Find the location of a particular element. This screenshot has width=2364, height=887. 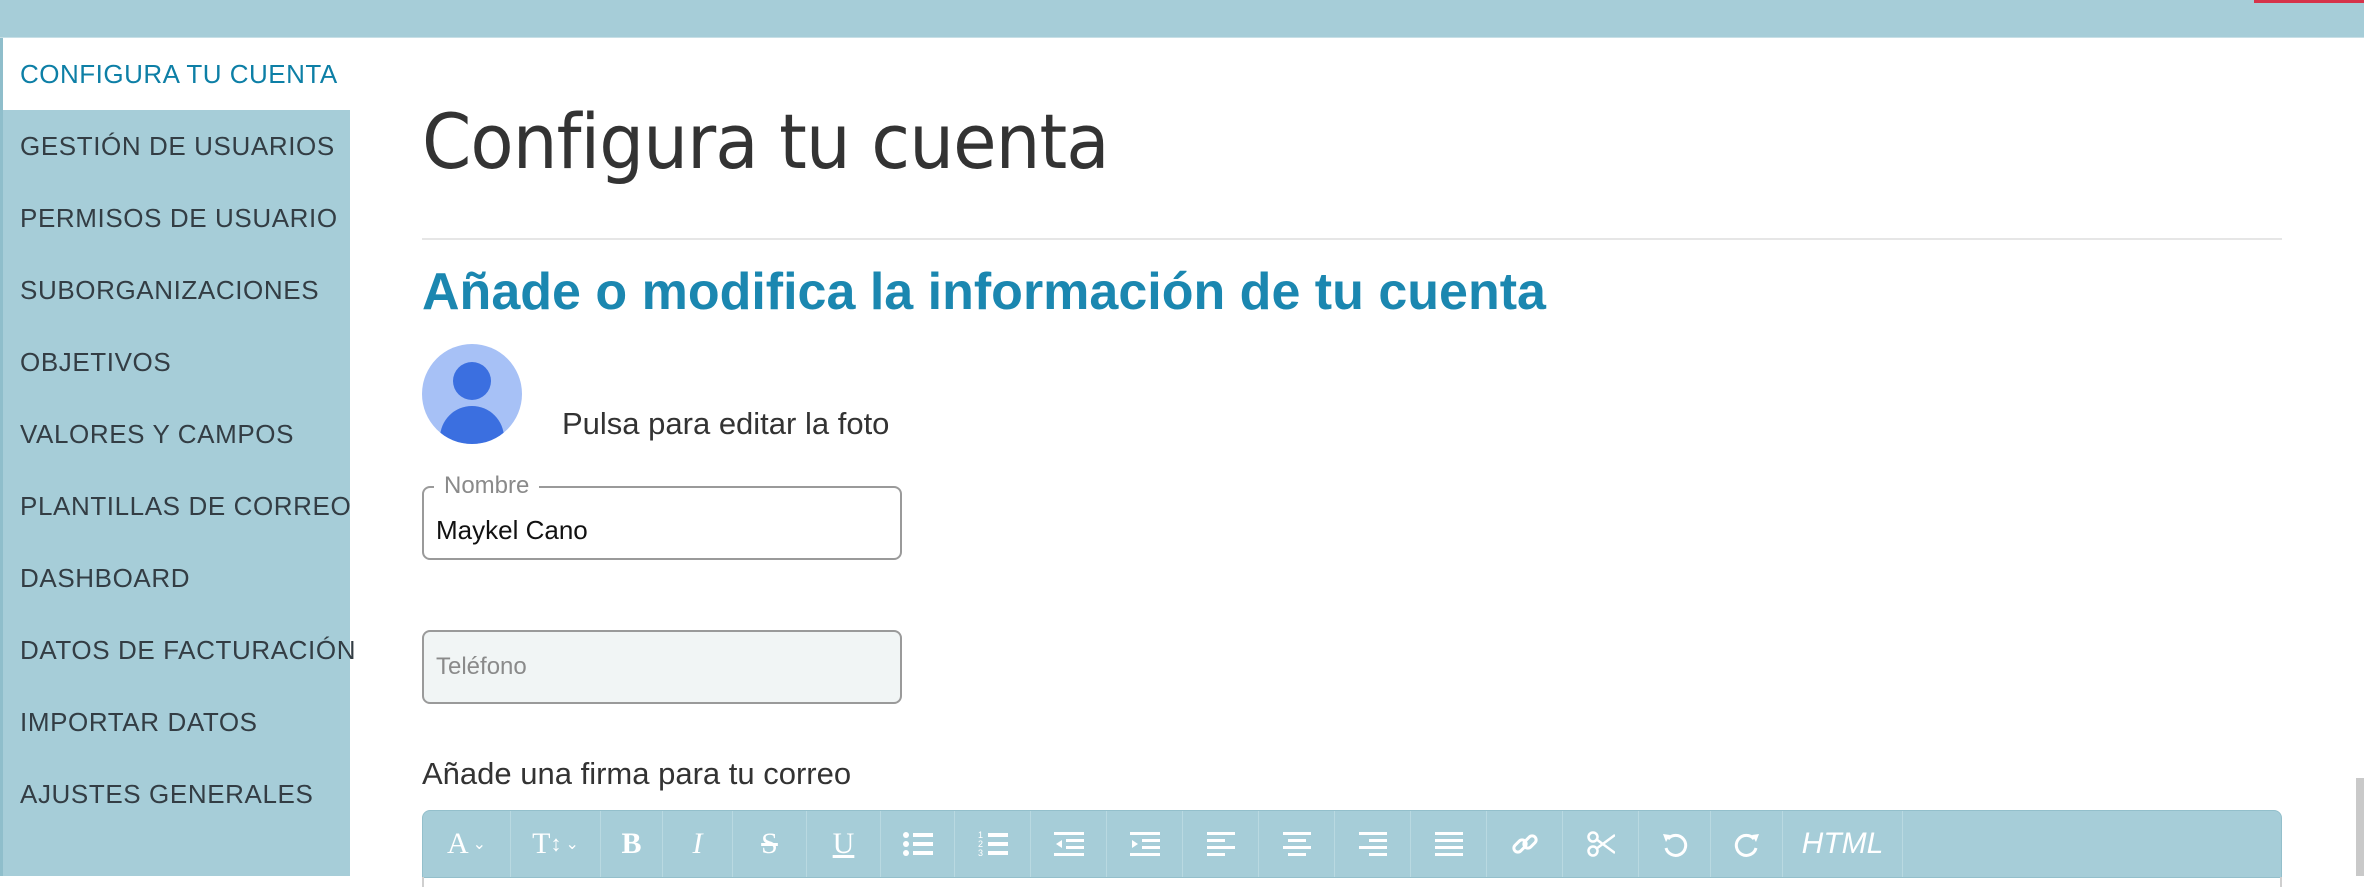

indent-button is located at coordinates (1145, 844).